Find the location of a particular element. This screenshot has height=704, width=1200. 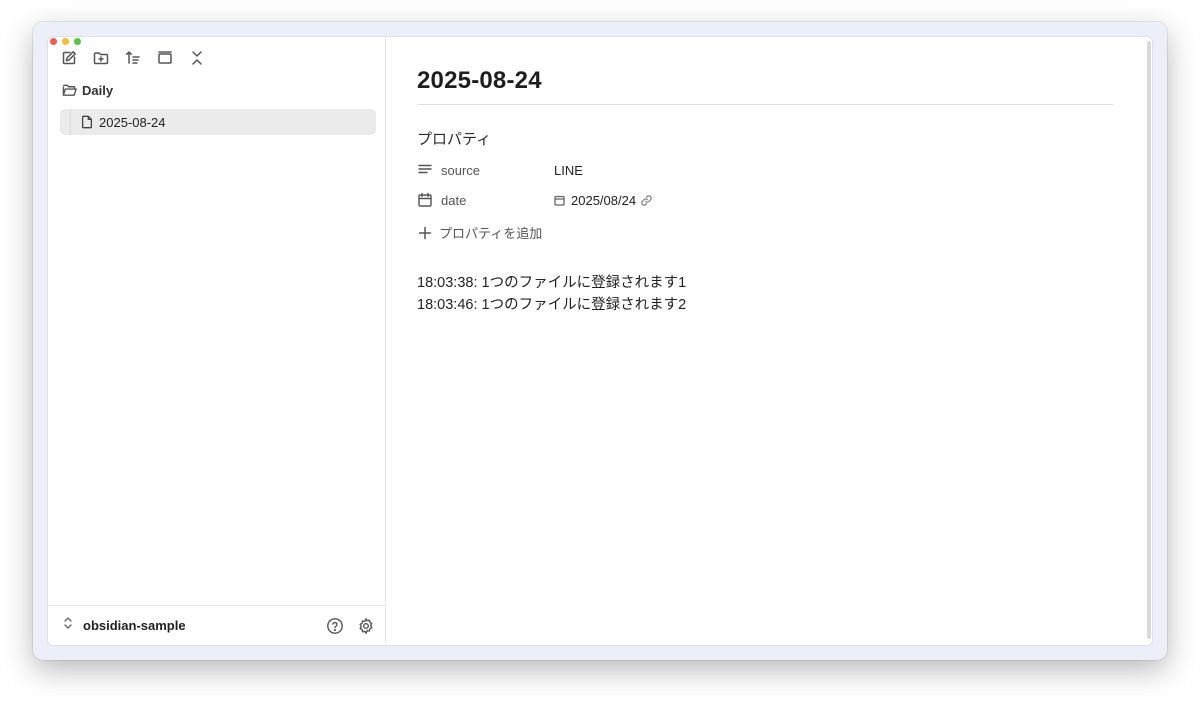

chevron-up-down-icon is located at coordinates (68, 623).